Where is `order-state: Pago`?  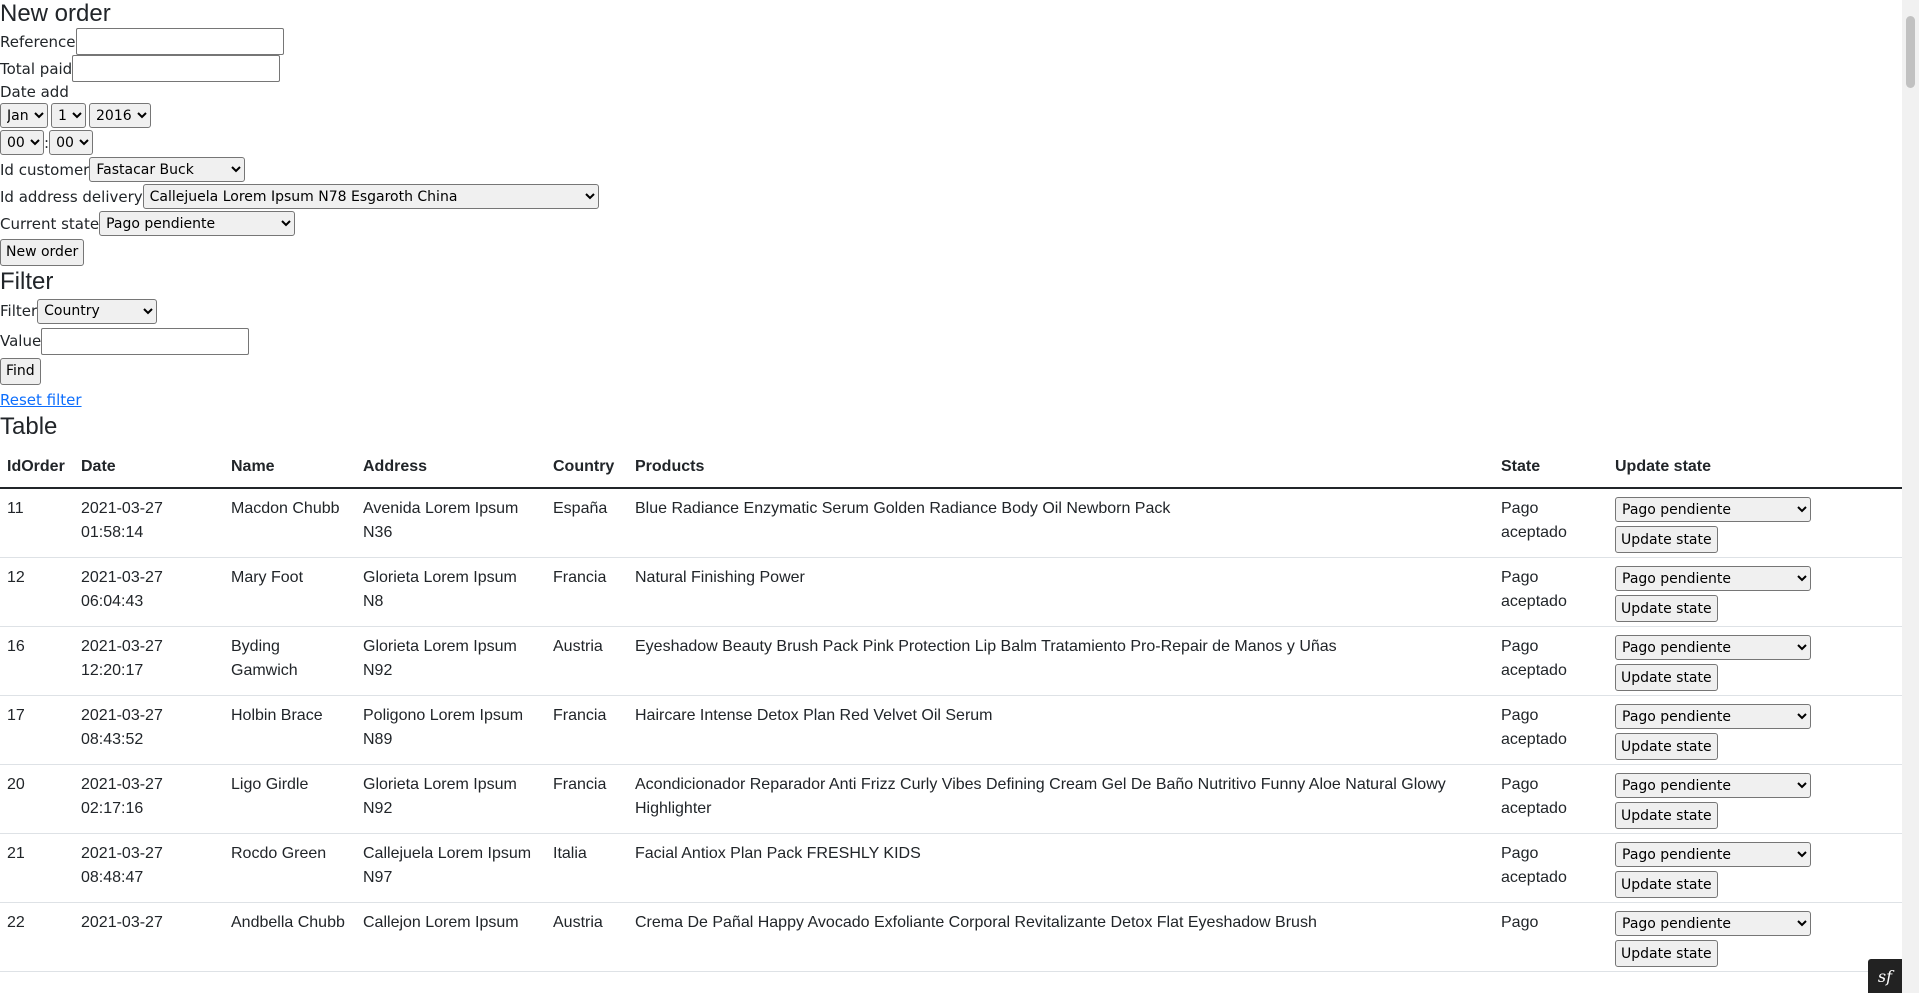
order-state: Pago is located at coordinates (1551, 937).